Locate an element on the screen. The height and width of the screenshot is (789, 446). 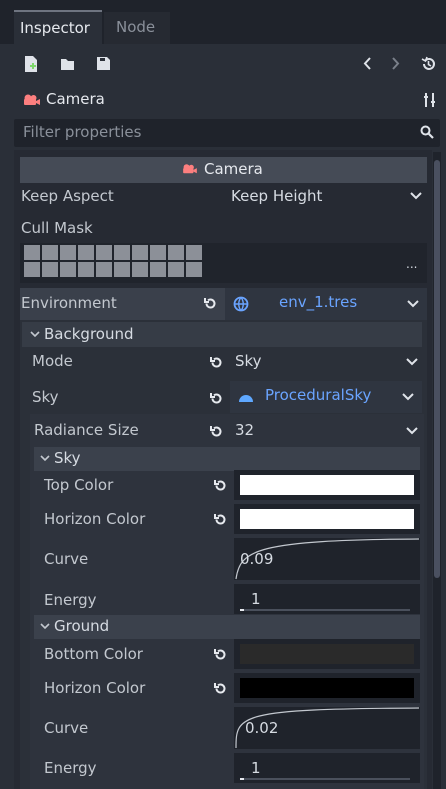
ground-energy-value: 1 is located at coordinates (256, 768).